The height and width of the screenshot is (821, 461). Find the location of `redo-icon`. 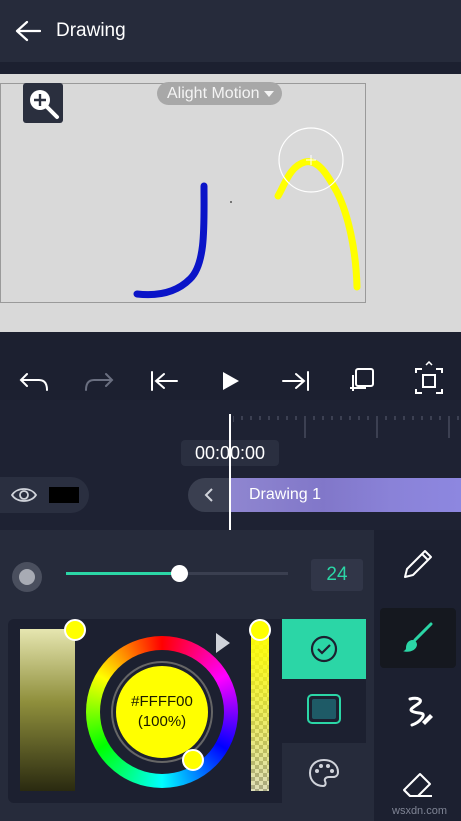

redo-icon is located at coordinates (99, 382).